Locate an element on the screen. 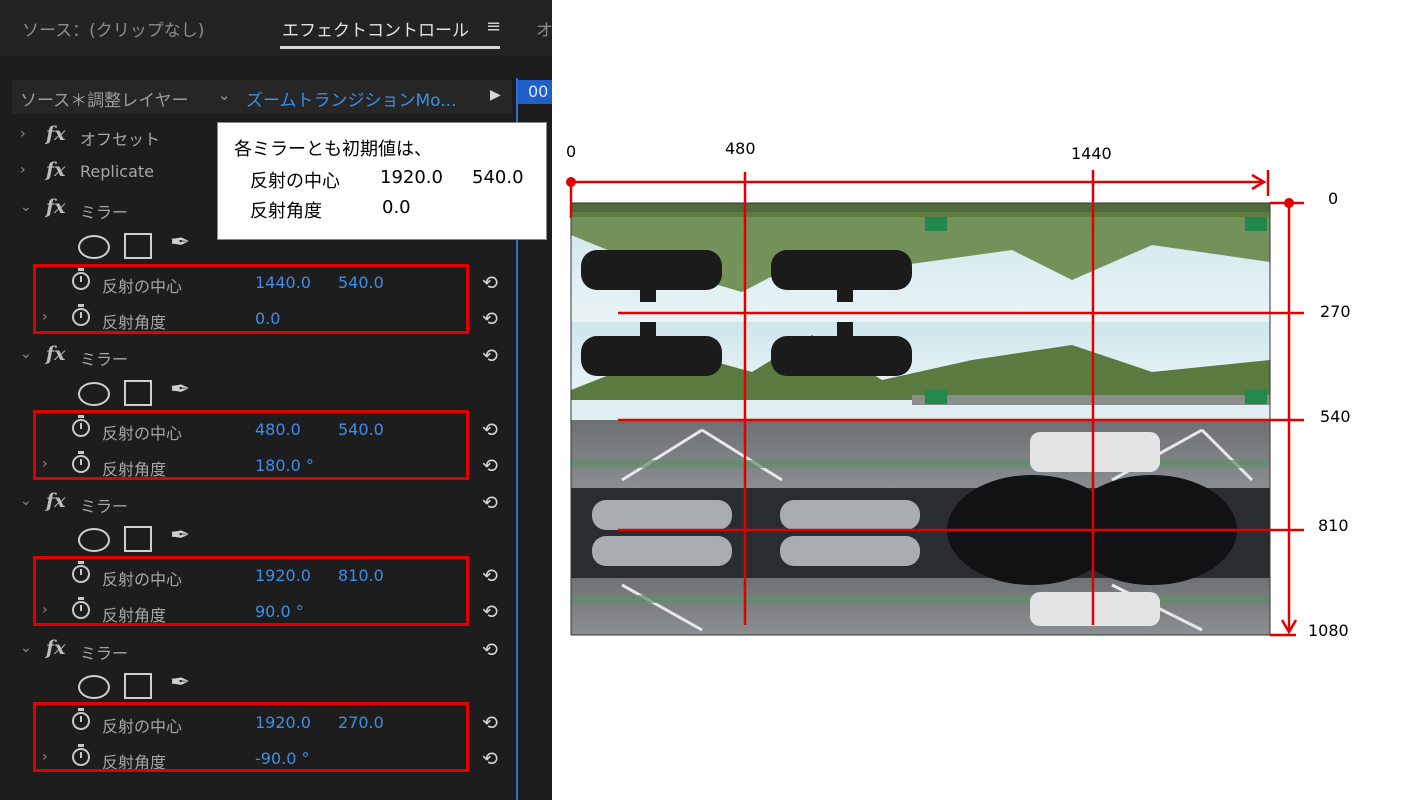  timecode: 00 is located at coordinates (538, 91).